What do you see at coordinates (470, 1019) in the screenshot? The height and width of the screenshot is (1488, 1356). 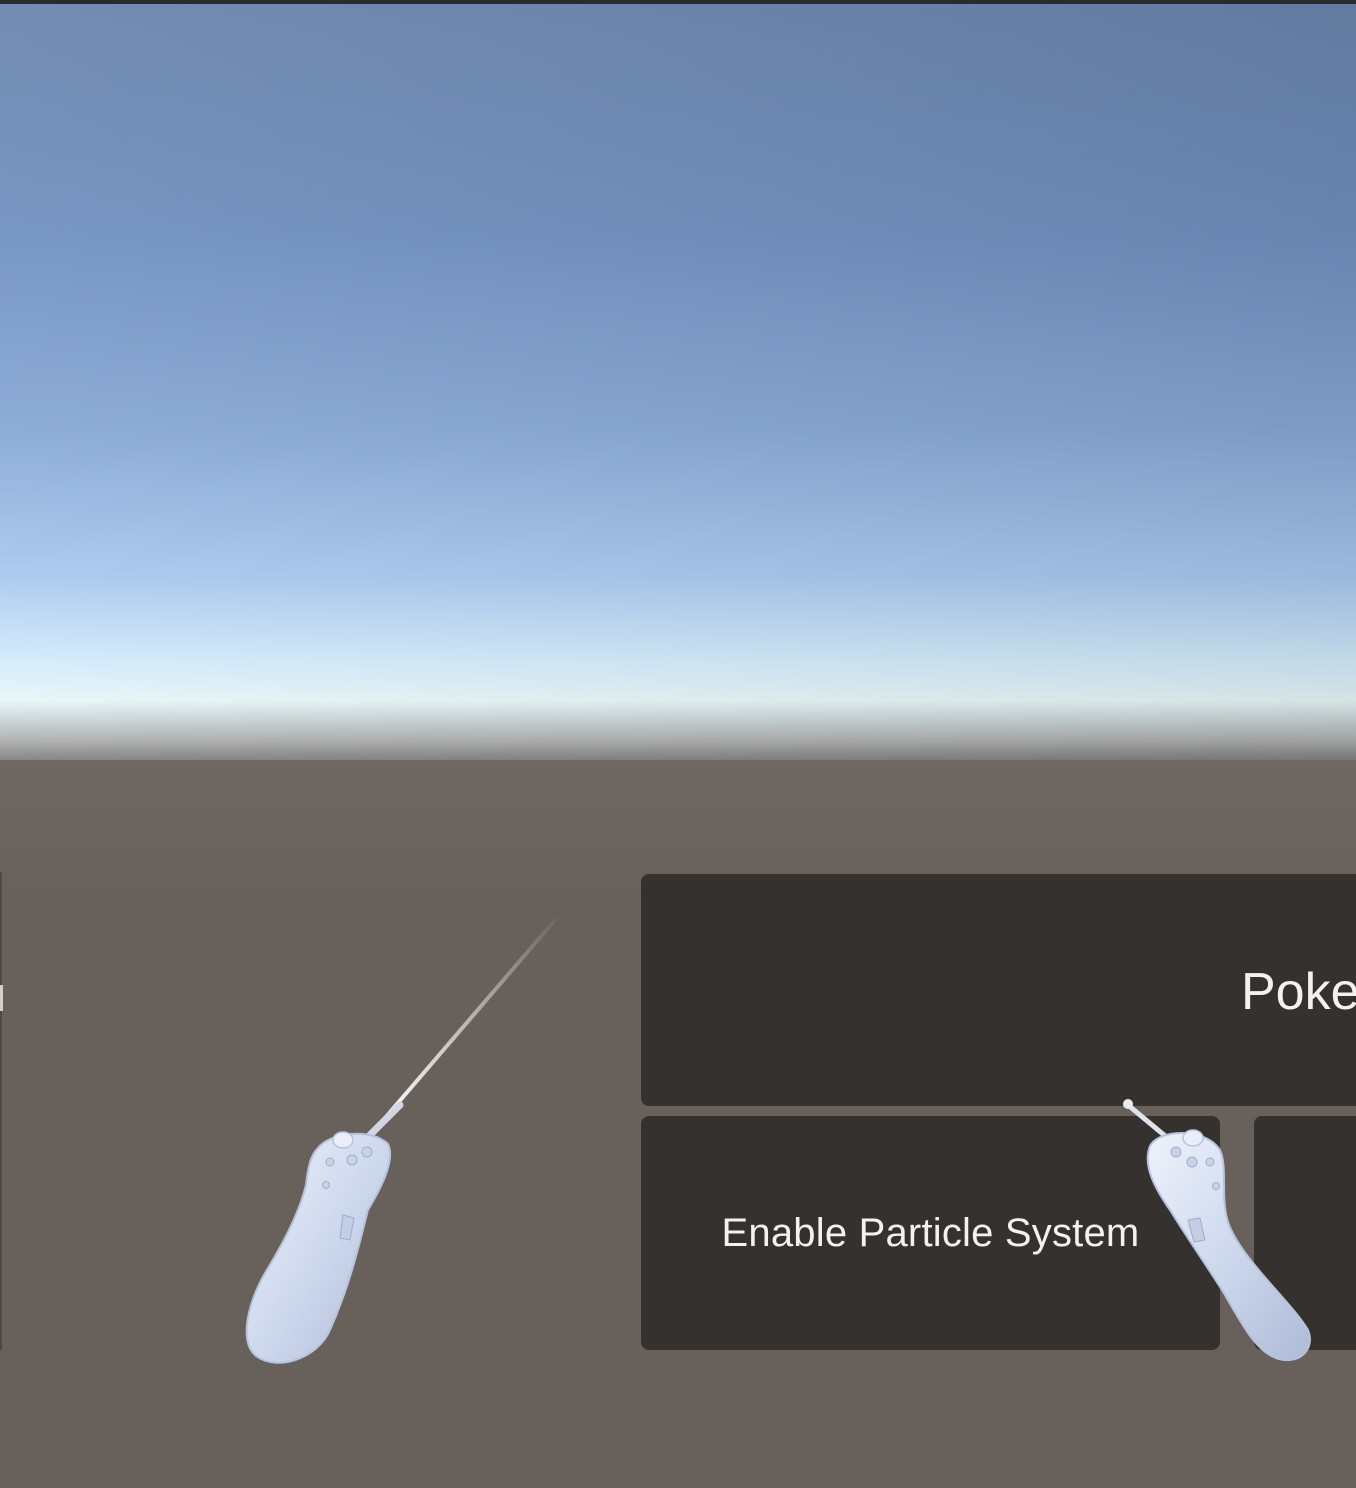 I see `left-controller-ray` at bounding box center [470, 1019].